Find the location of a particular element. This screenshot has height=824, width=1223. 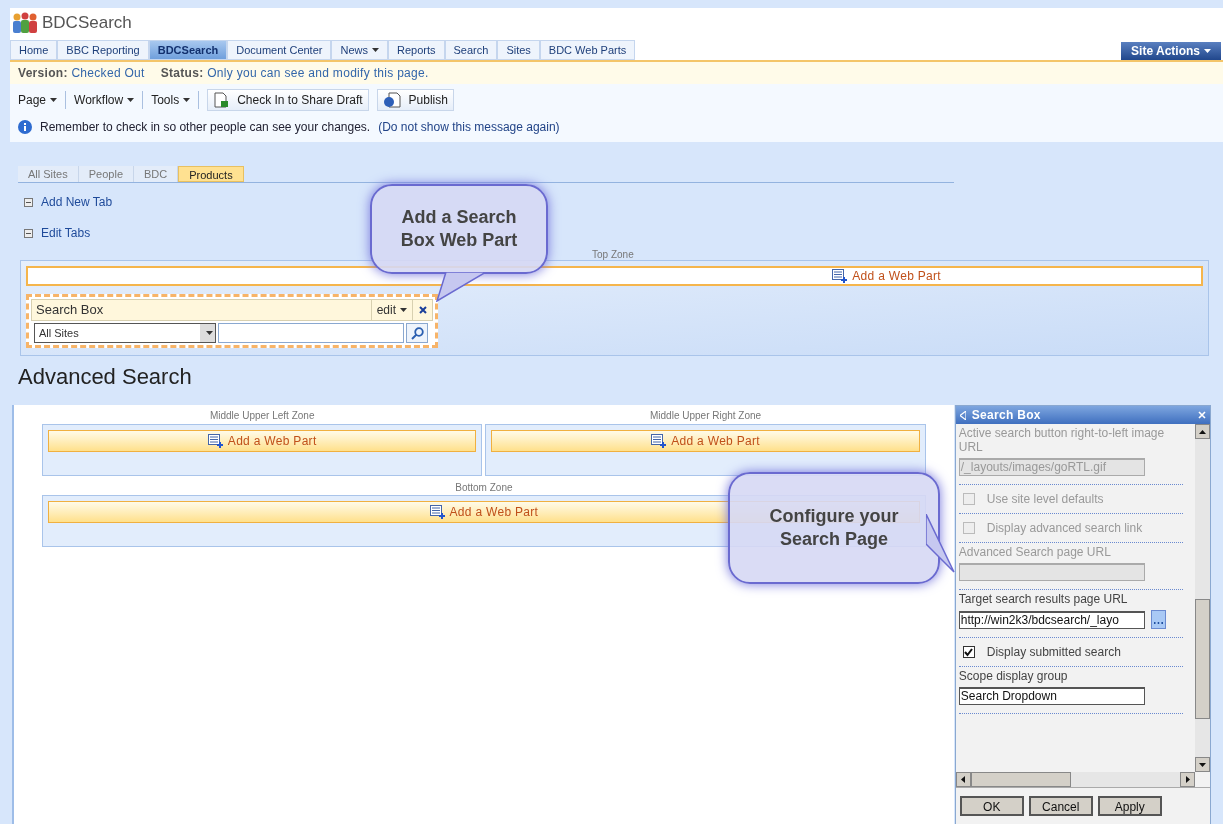

zone-label: Middle Upper Right Zone is located at coordinates (706, 415).